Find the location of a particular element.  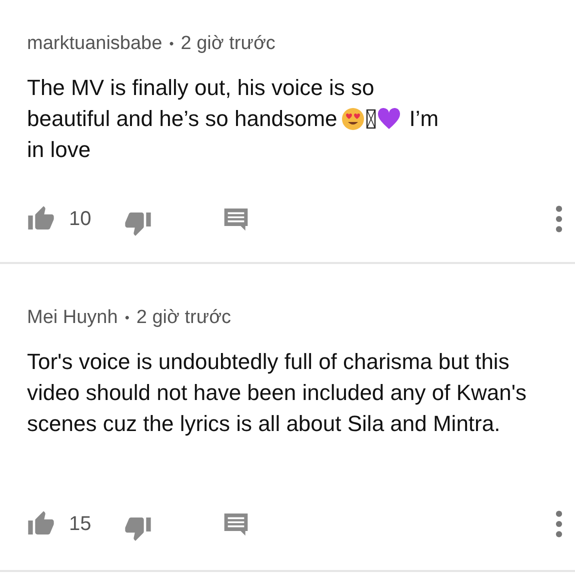

heart-emoji-icon is located at coordinates (389, 118).